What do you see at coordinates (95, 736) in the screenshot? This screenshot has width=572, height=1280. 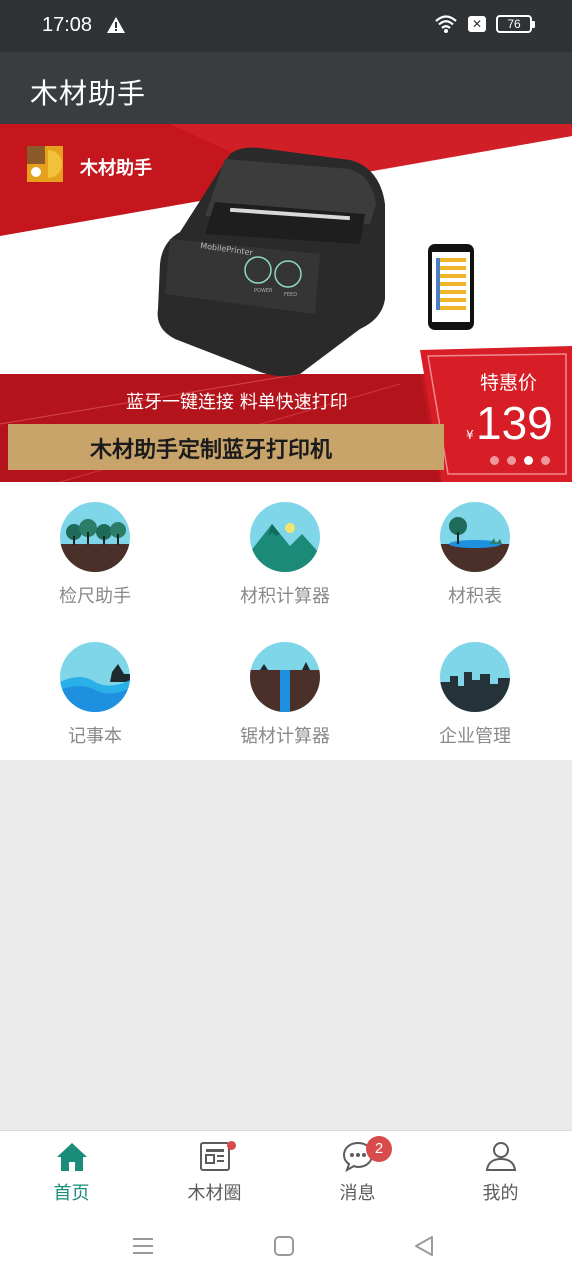 I see `grid-label: 记事本` at bounding box center [95, 736].